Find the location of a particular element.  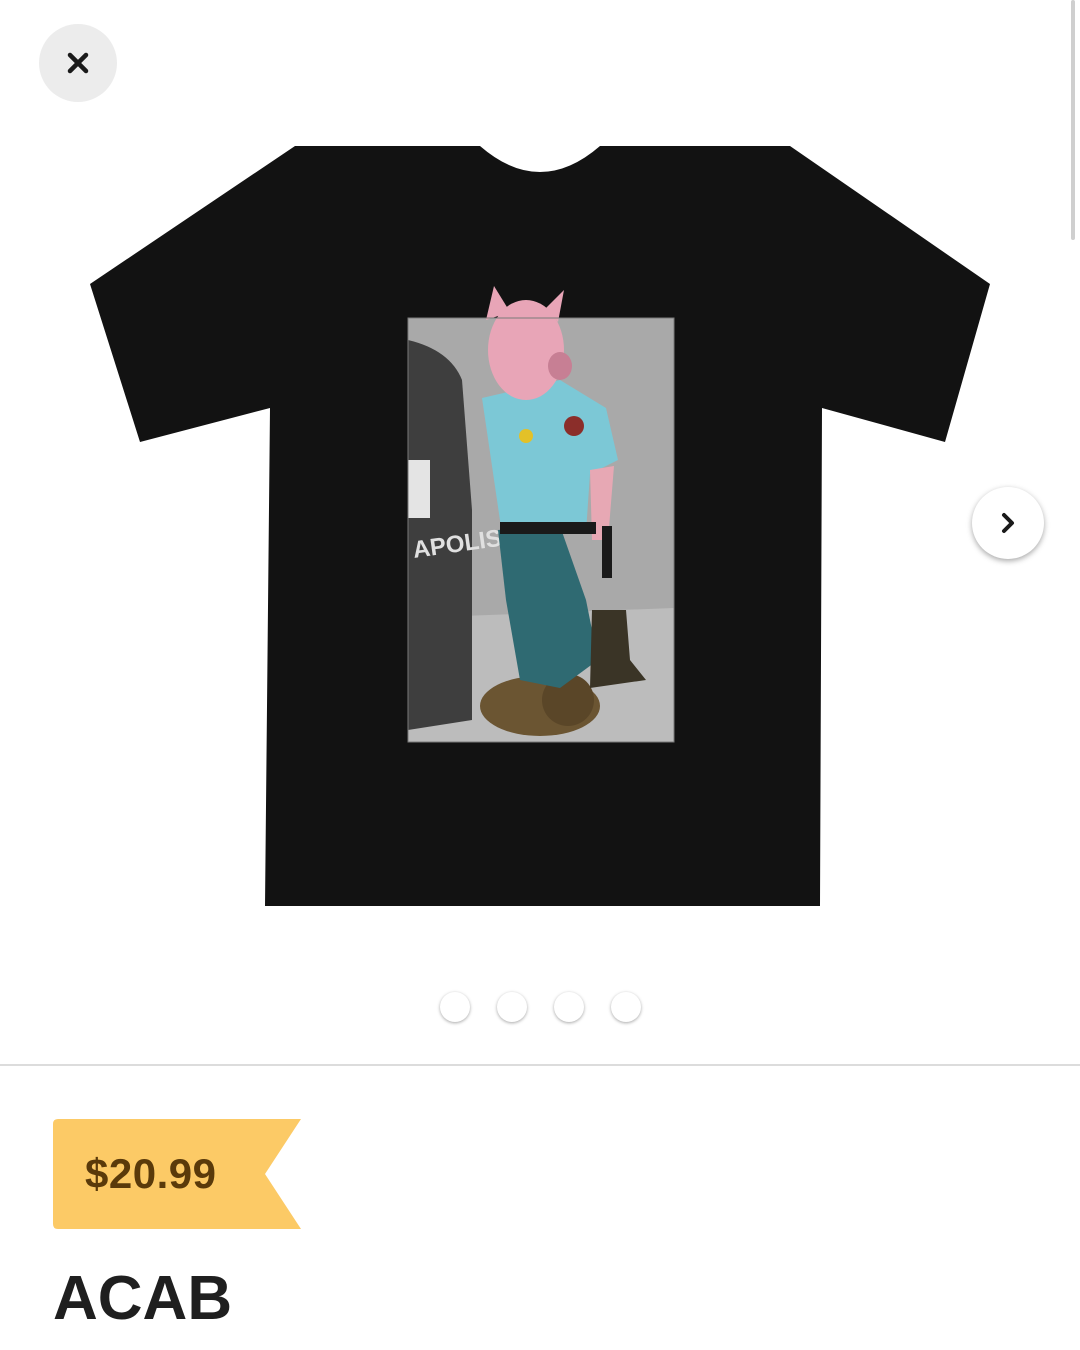

chevron-right-icon is located at coordinates (1008, 523).